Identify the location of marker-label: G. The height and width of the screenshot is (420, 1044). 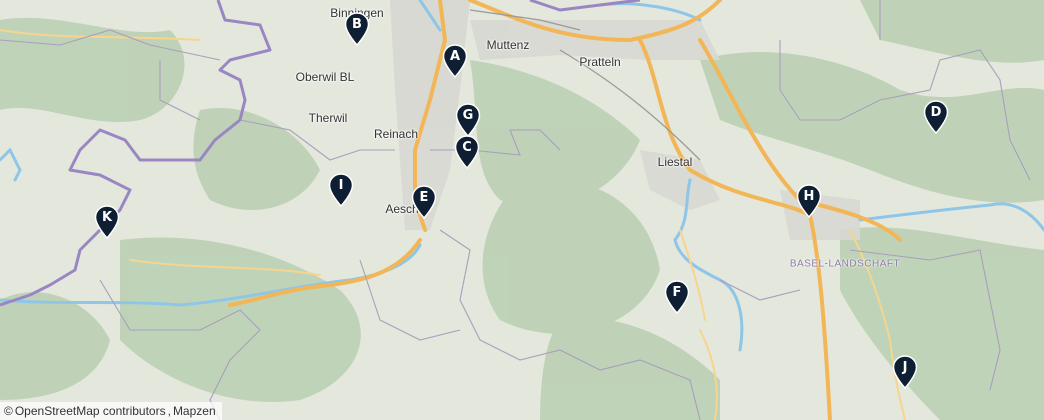
(468, 115).